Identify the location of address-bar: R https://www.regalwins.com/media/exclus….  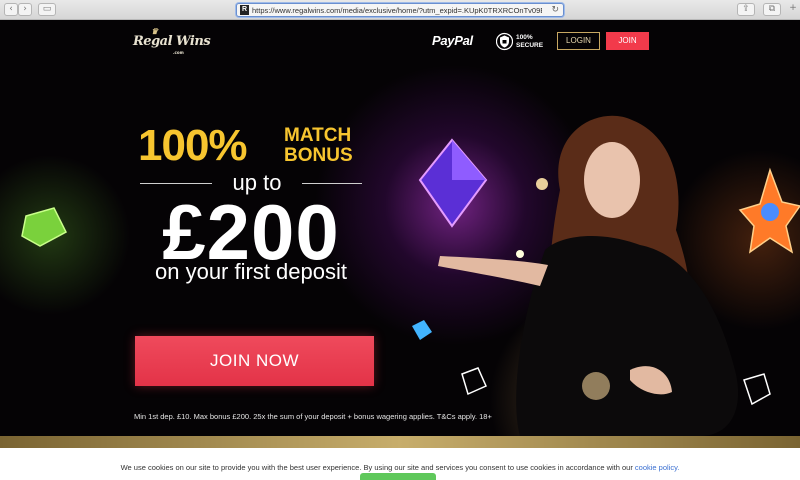
(400, 10).